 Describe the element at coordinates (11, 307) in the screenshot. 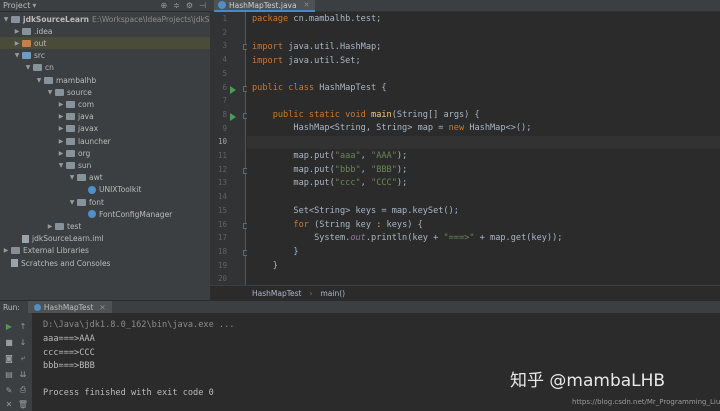

I see `run-label: Run:` at that location.